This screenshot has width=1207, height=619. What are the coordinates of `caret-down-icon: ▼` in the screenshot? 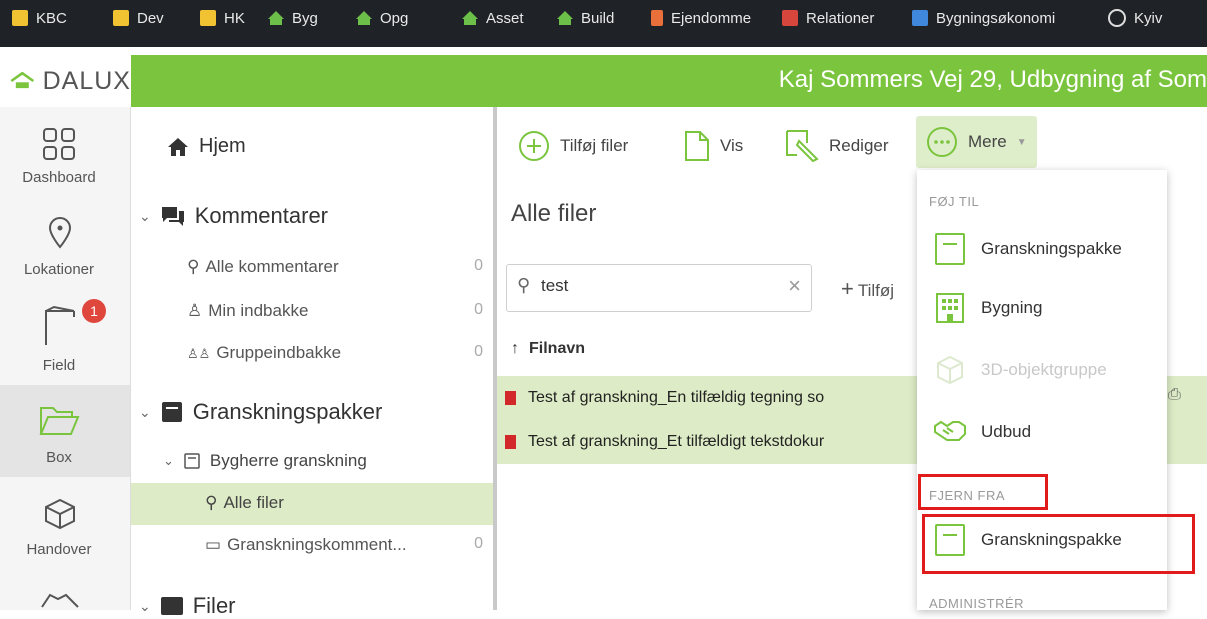 It's located at (1021, 142).